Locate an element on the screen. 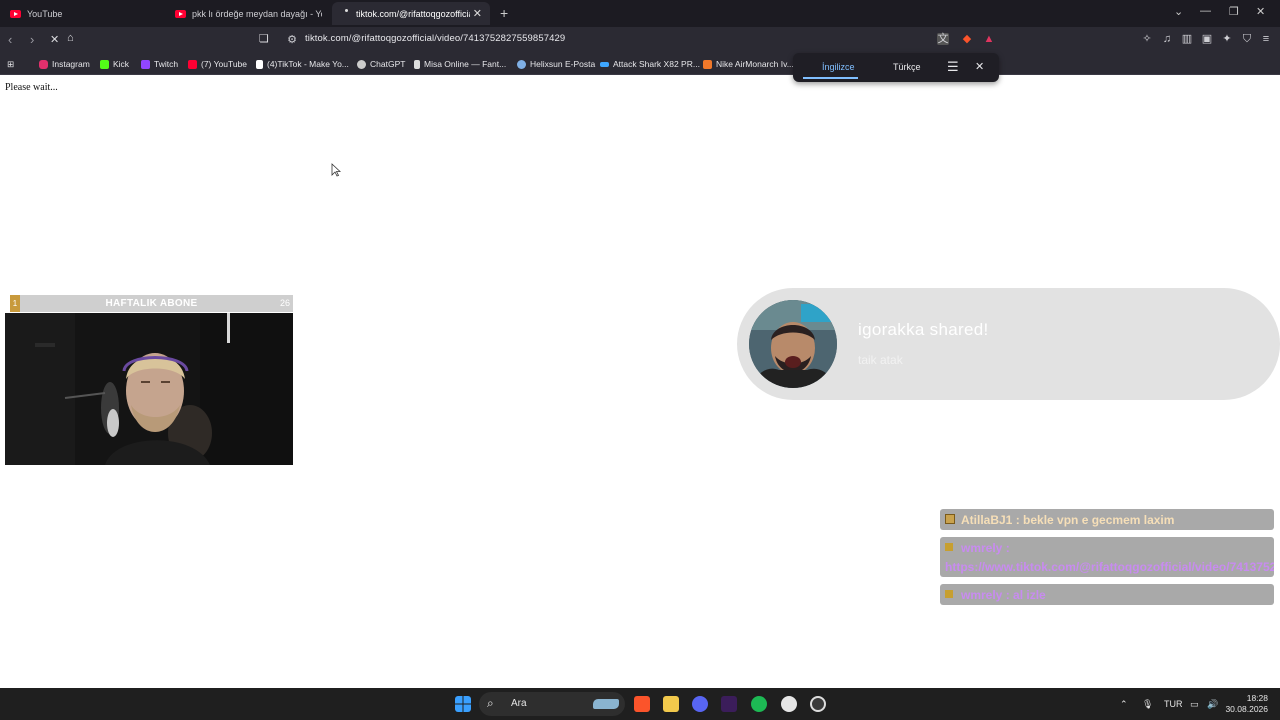  bookmark-icon: ❏ is located at coordinates (264, 38).